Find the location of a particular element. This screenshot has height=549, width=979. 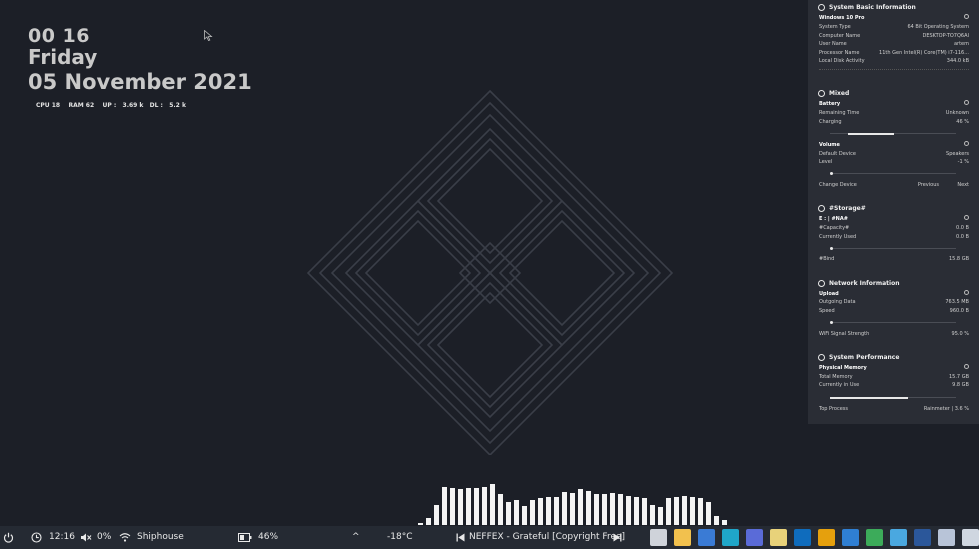

memory-bar is located at coordinates (893, 397).